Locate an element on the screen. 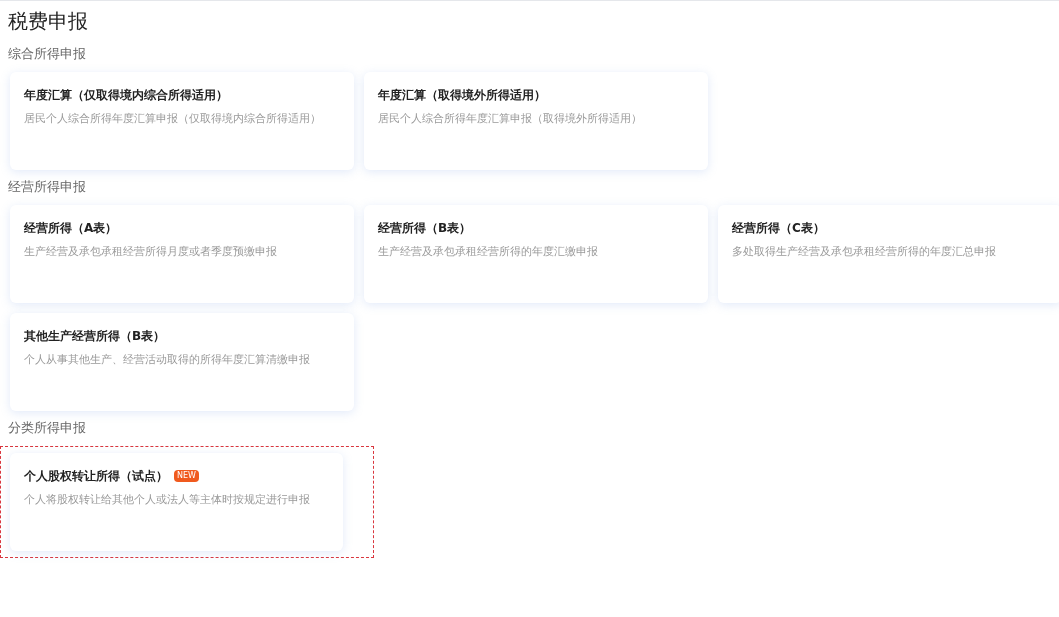 Image resolution: width=1059 pixels, height=617 pixels. report-card: 年度汇算（仅取得境内综合所得适用） 居民个人综合所得年度汇算申报（仅取得境内综合所得适用） is located at coordinates (182, 121).